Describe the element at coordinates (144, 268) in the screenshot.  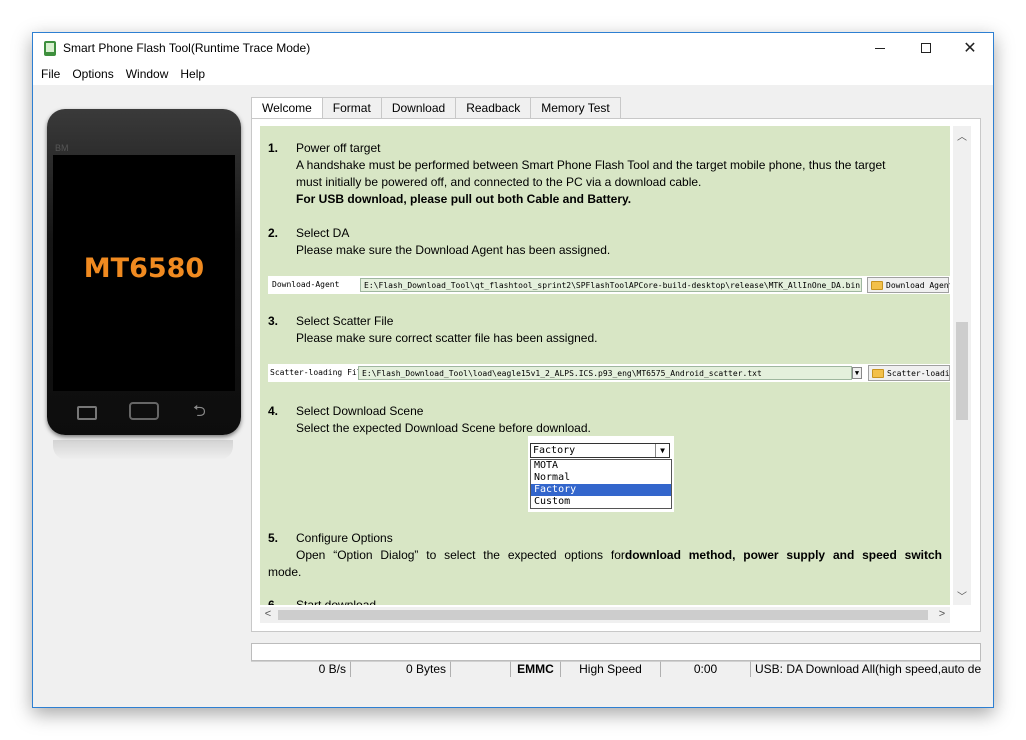
I see `phone-model-label: MT6580` at that location.